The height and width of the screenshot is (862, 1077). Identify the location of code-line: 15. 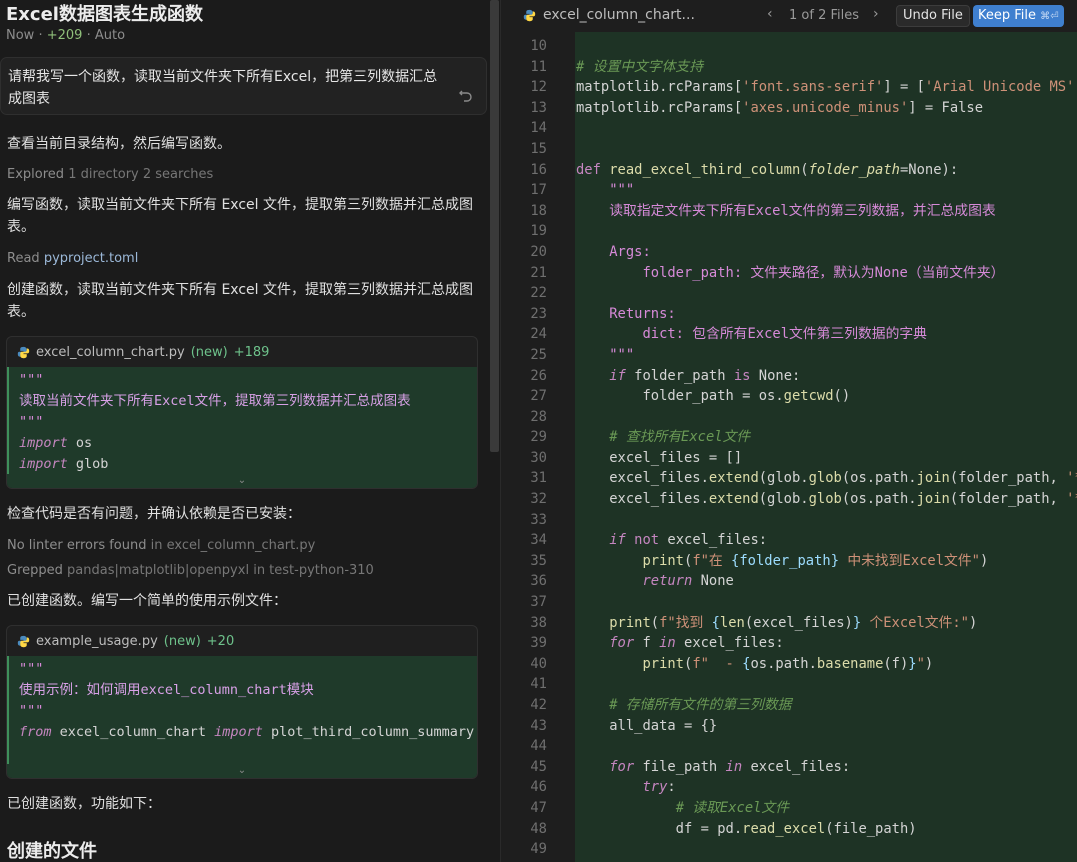
(789, 149).